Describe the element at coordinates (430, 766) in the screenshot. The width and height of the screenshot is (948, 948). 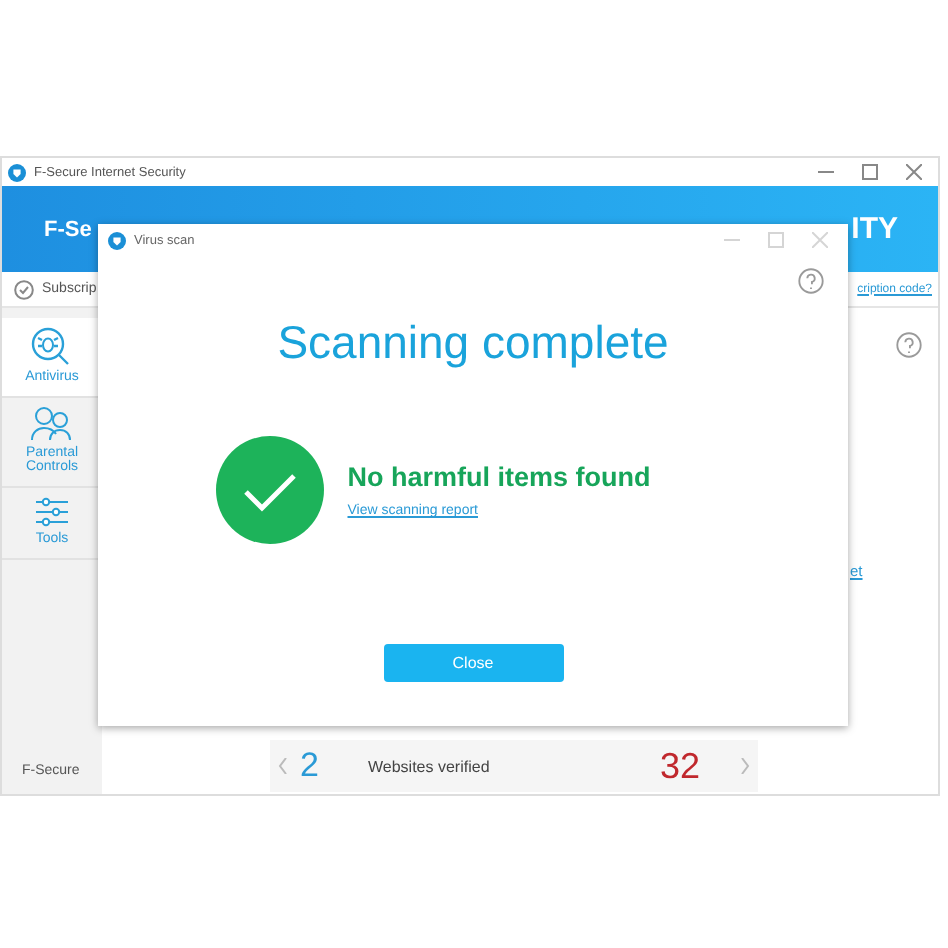
I see `stat-label: Websites verified` at that location.